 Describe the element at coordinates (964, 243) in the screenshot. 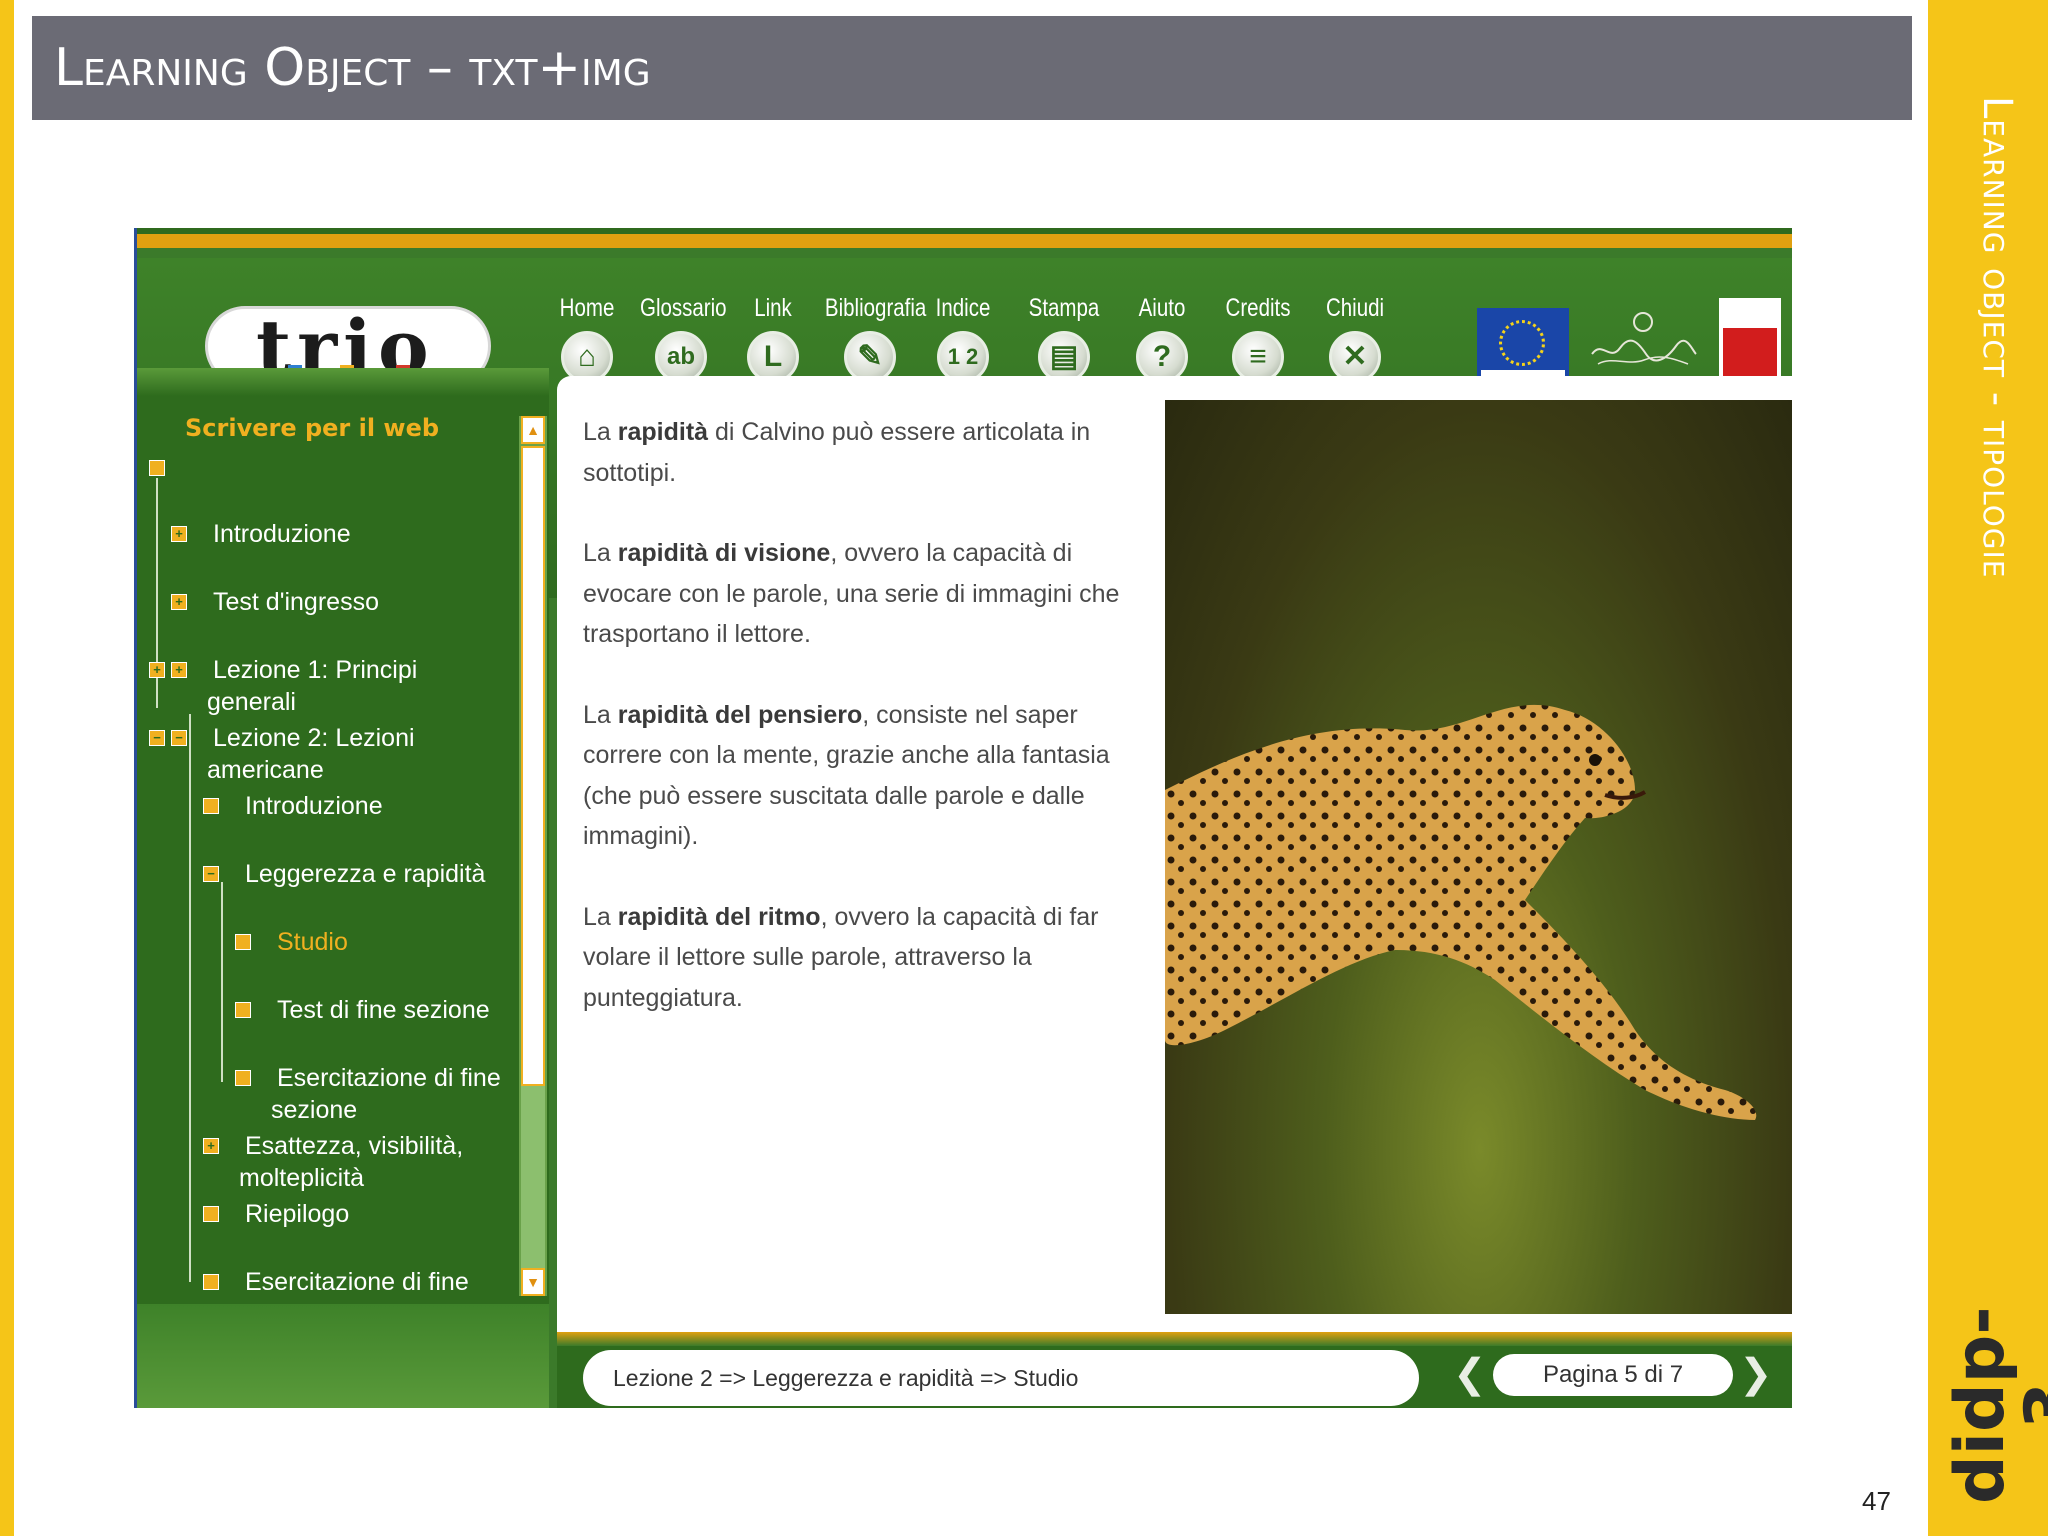

I see `app-topbar` at that location.